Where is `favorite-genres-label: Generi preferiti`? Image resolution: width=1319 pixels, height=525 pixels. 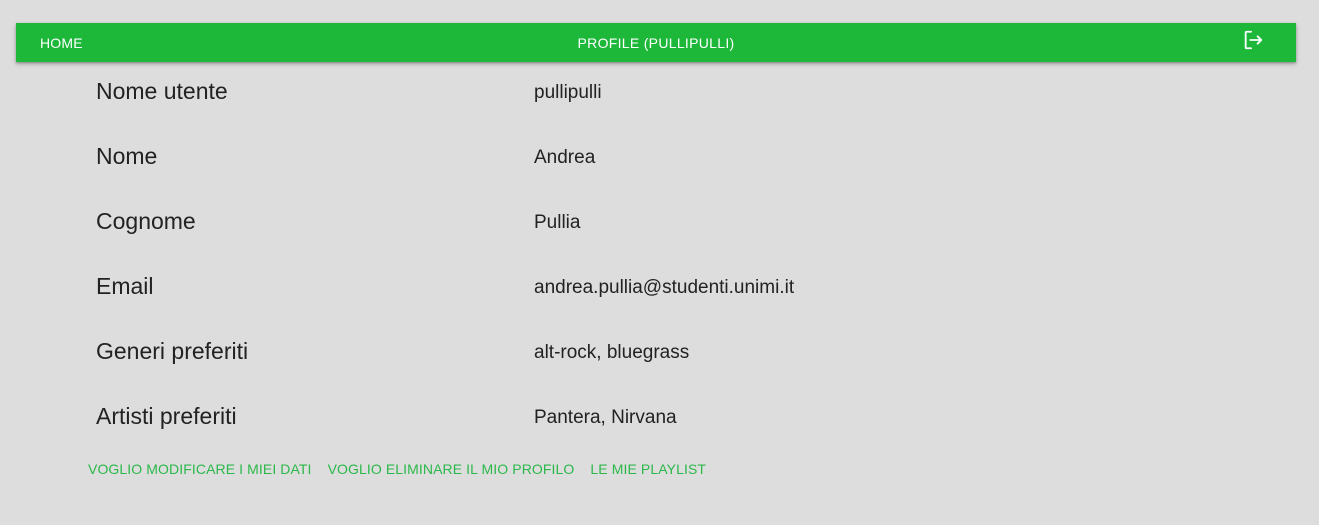
favorite-genres-label: Generi preferiti is located at coordinates (172, 351).